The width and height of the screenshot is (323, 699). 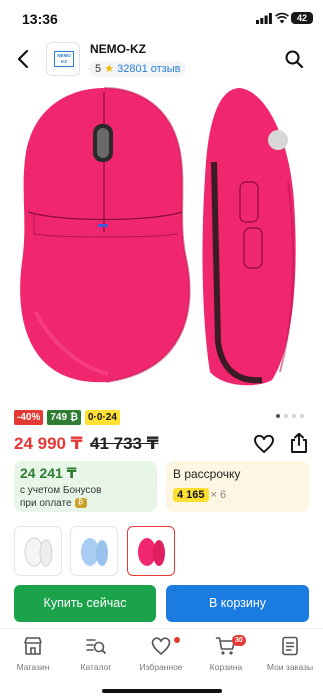 What do you see at coordinates (149, 69) in the screenshot?
I see `reviews-count: 32801 отзыв` at bounding box center [149, 69].